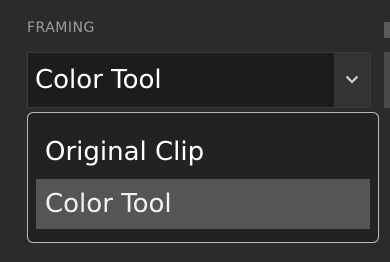 The height and width of the screenshot is (262, 390). What do you see at coordinates (61, 28) in the screenshot?
I see `framing-section-label: FRAMING` at bounding box center [61, 28].